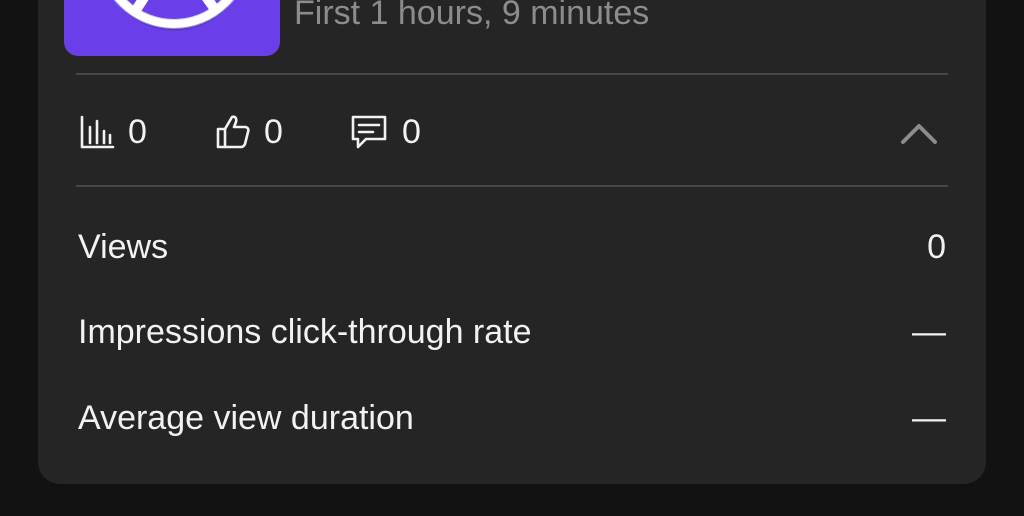 The height and width of the screenshot is (516, 1024). What do you see at coordinates (123, 247) in the screenshot?
I see `metric-label: Views` at bounding box center [123, 247].